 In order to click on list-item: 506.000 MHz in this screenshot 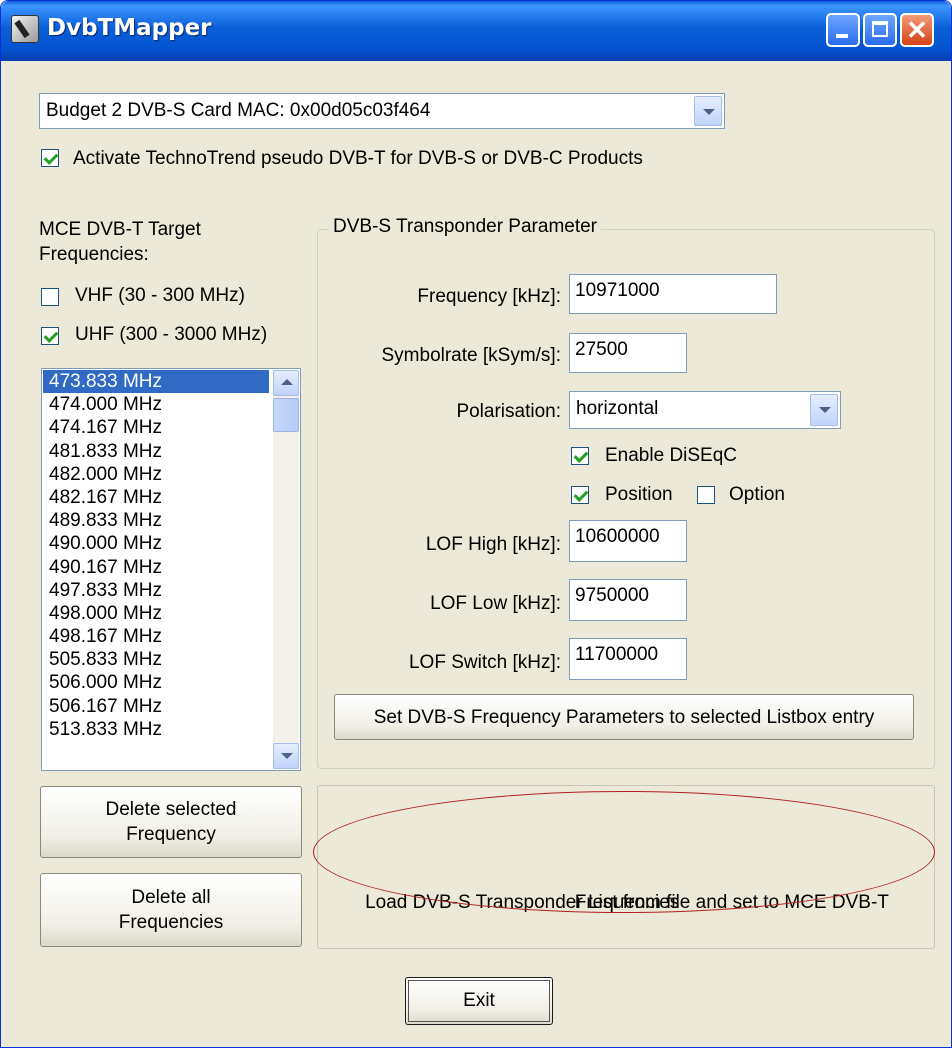, I will do `click(156, 682)`.